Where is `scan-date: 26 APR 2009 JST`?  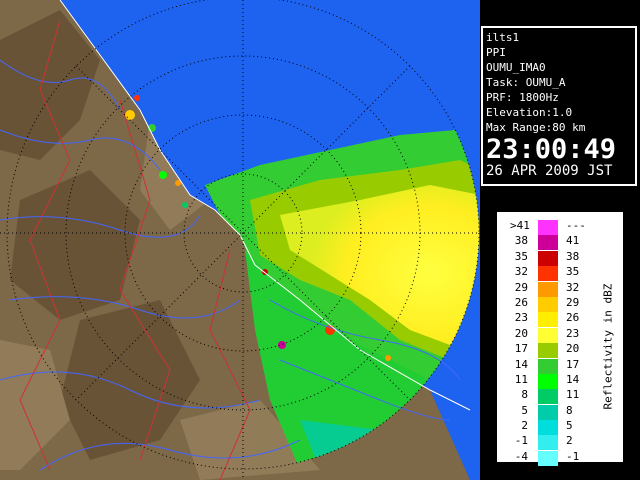
scan-date: 26 APR 2009 JST is located at coordinates (549, 171).